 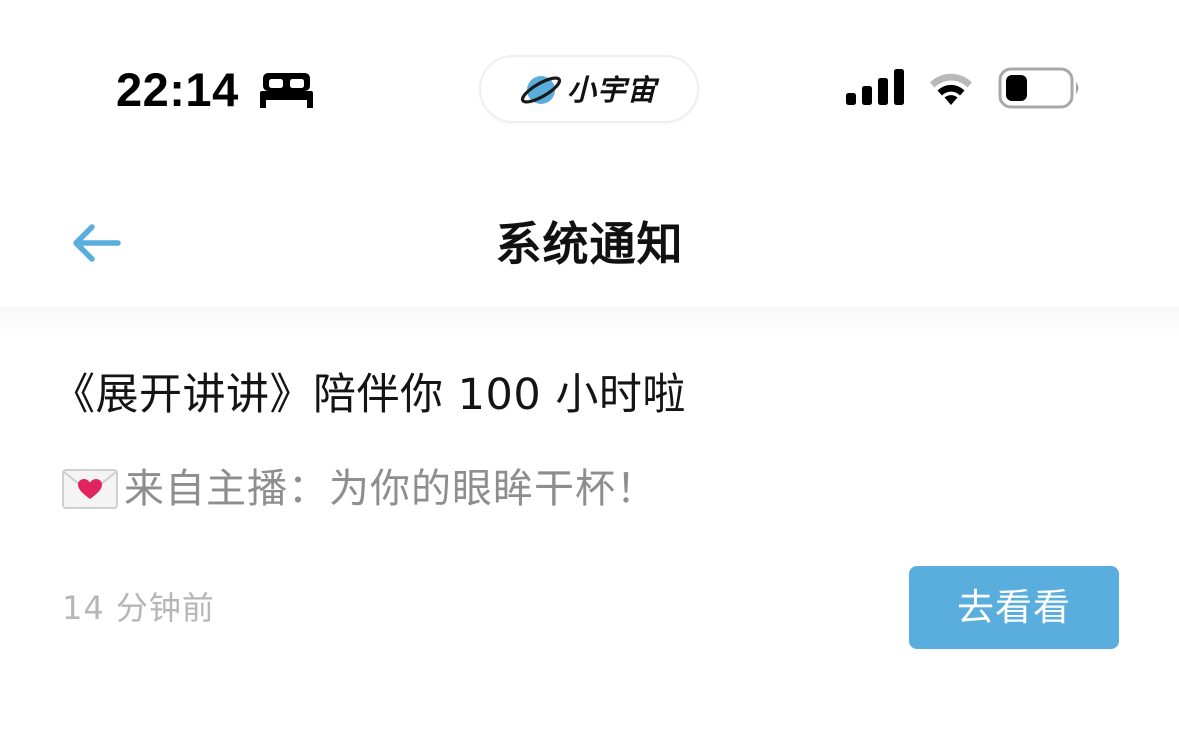 I want to click on notification-timestamp: 14 分钟前, so click(x=138, y=608).